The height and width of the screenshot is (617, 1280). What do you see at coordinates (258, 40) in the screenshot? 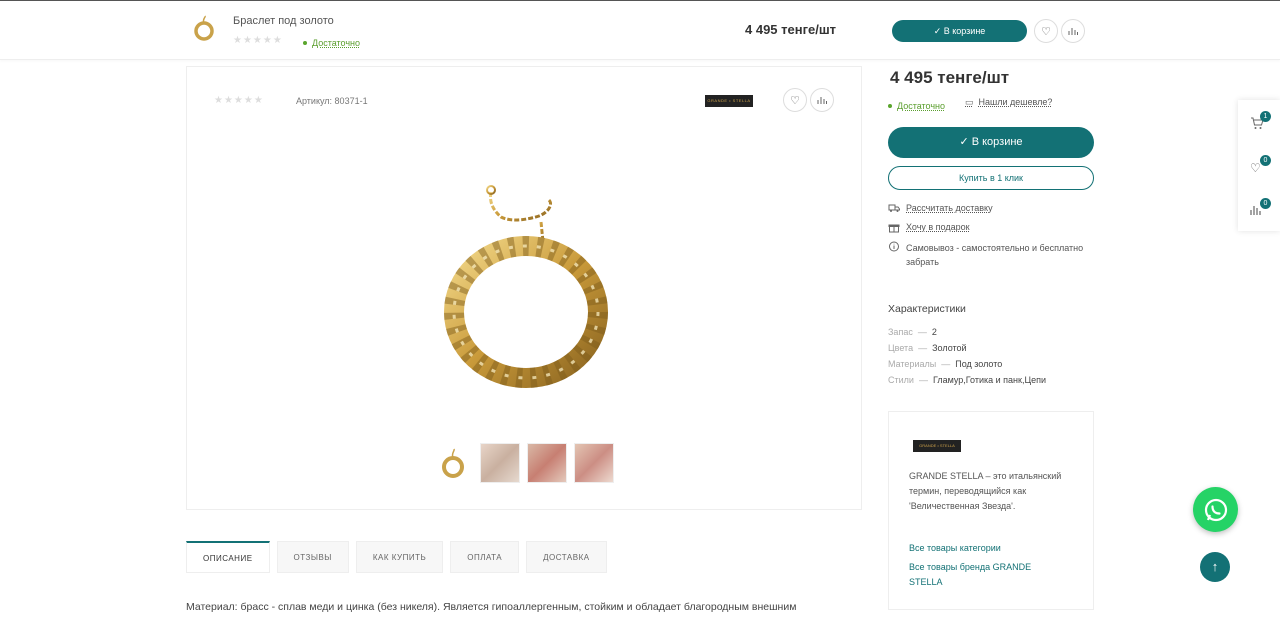
I see `sticky-rating-stars: ★★★★★` at bounding box center [258, 40].